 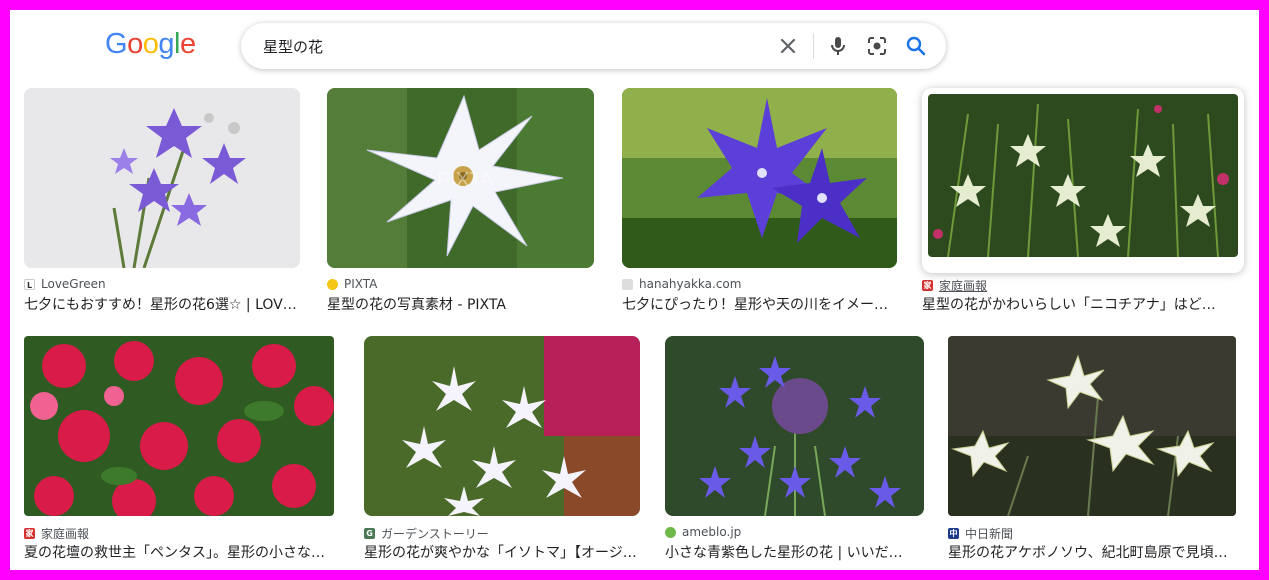 What do you see at coordinates (332, 284) in the screenshot?
I see `pixta-favicon-icon` at bounding box center [332, 284].